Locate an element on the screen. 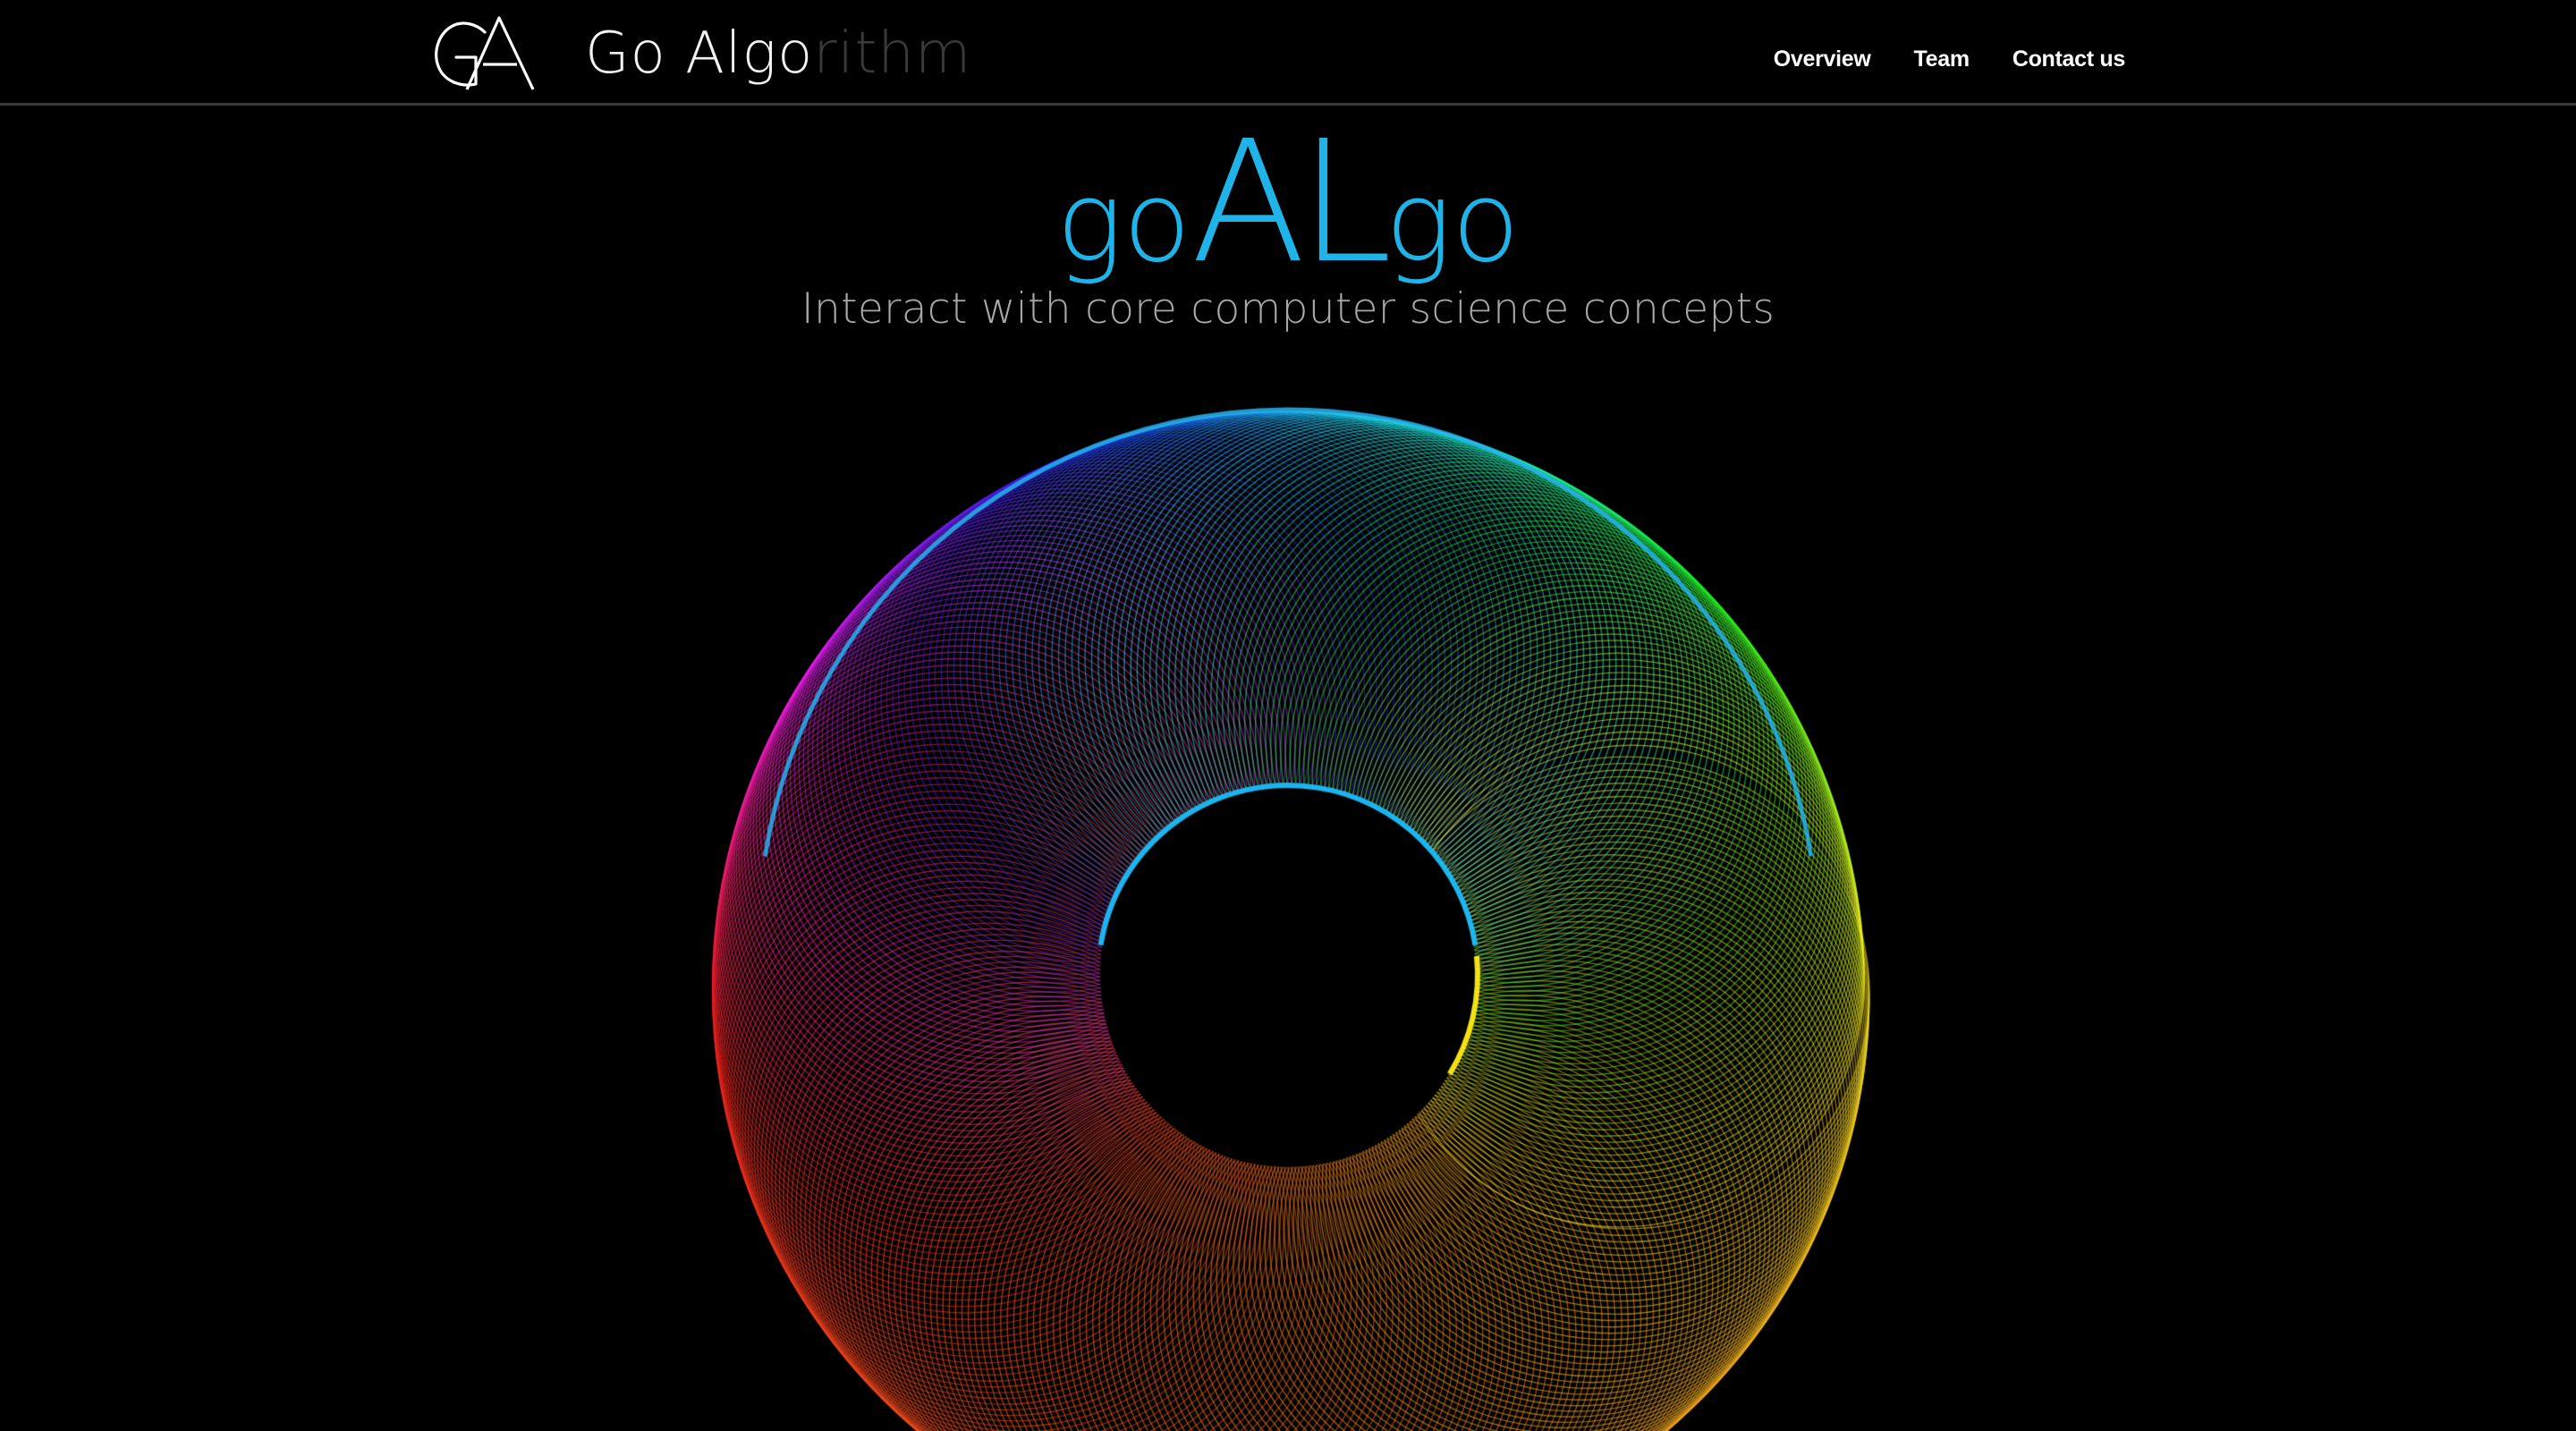 The image size is (2576, 1431). hero-title-part1: go is located at coordinates (1123, 223).